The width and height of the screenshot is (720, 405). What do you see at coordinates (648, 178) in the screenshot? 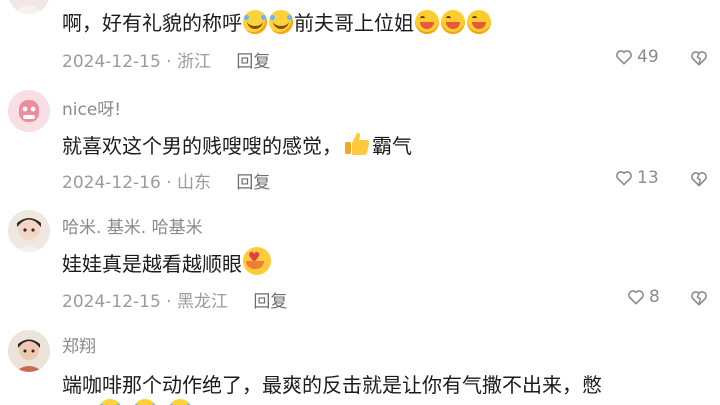
I see `like-count: 13` at bounding box center [648, 178].